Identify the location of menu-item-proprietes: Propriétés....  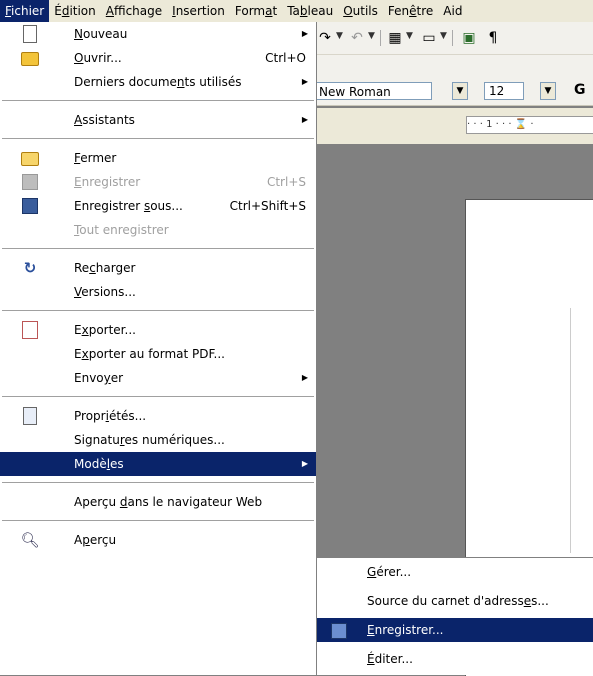
(158, 416).